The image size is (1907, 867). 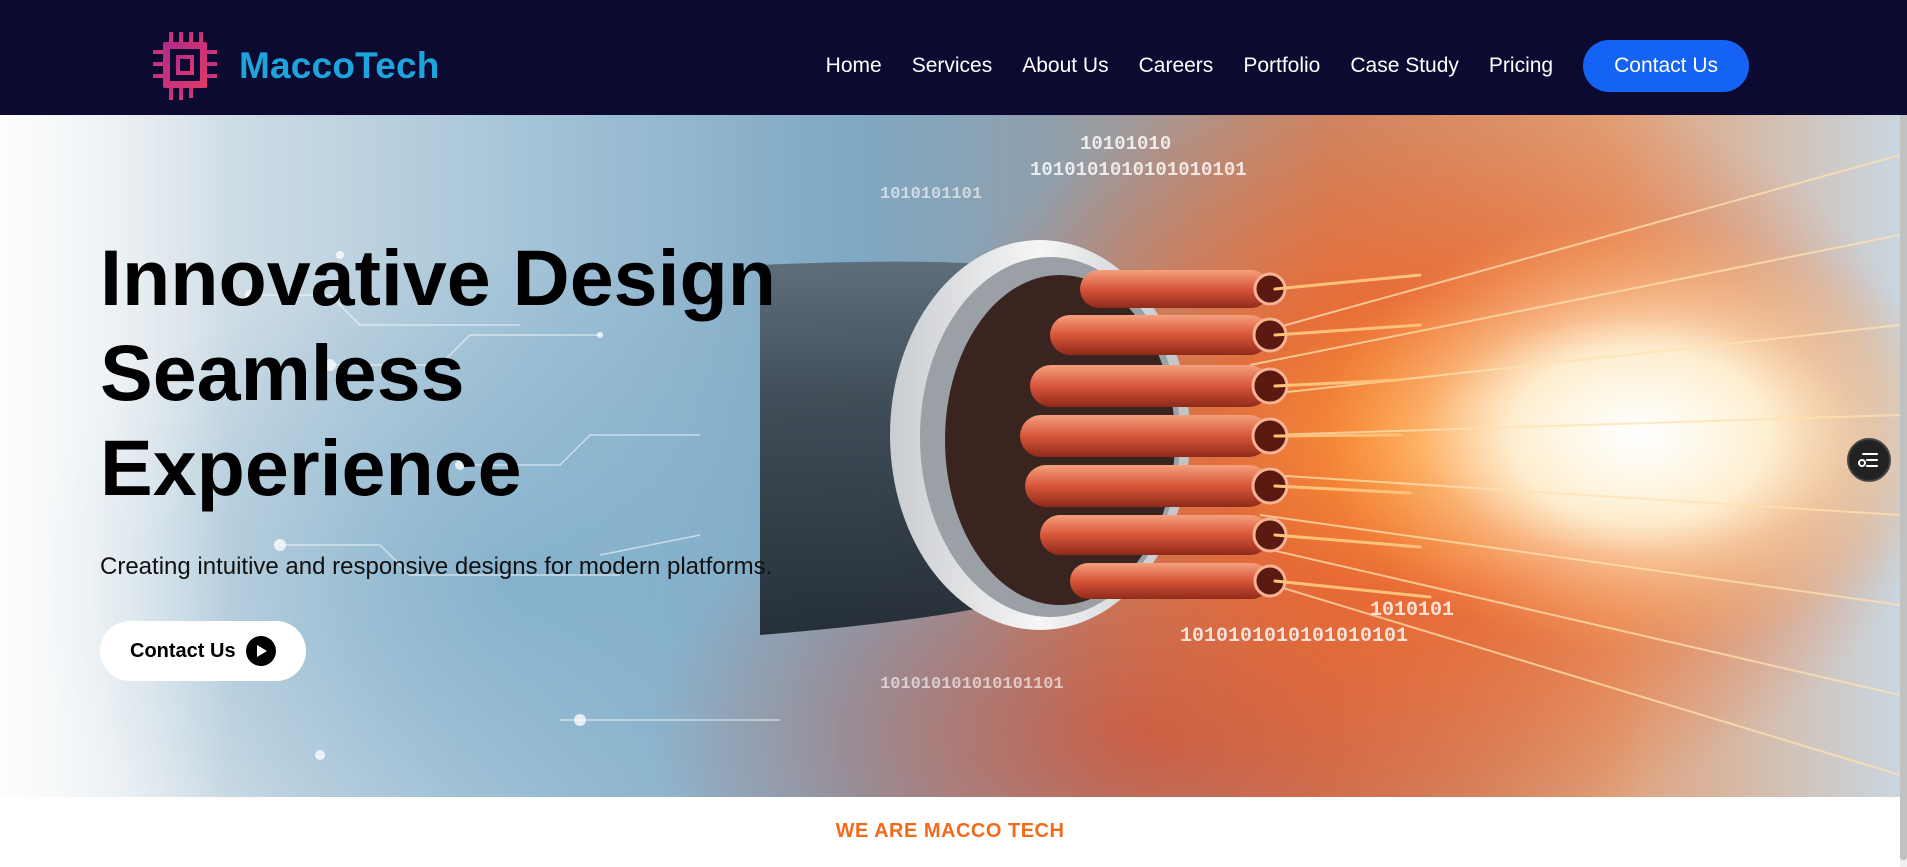 I want to click on section-eyebrow: WE ARE MACCO TECH, so click(x=950, y=831).